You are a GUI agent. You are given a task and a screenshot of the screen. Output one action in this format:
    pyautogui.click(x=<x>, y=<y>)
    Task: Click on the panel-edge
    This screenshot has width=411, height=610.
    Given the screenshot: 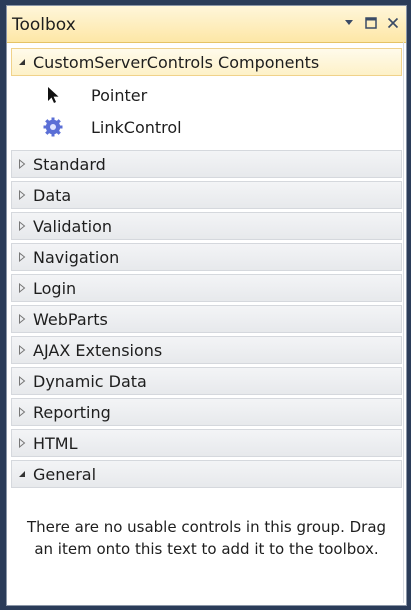 What is the action you would take?
    pyautogui.click(x=403, y=322)
    